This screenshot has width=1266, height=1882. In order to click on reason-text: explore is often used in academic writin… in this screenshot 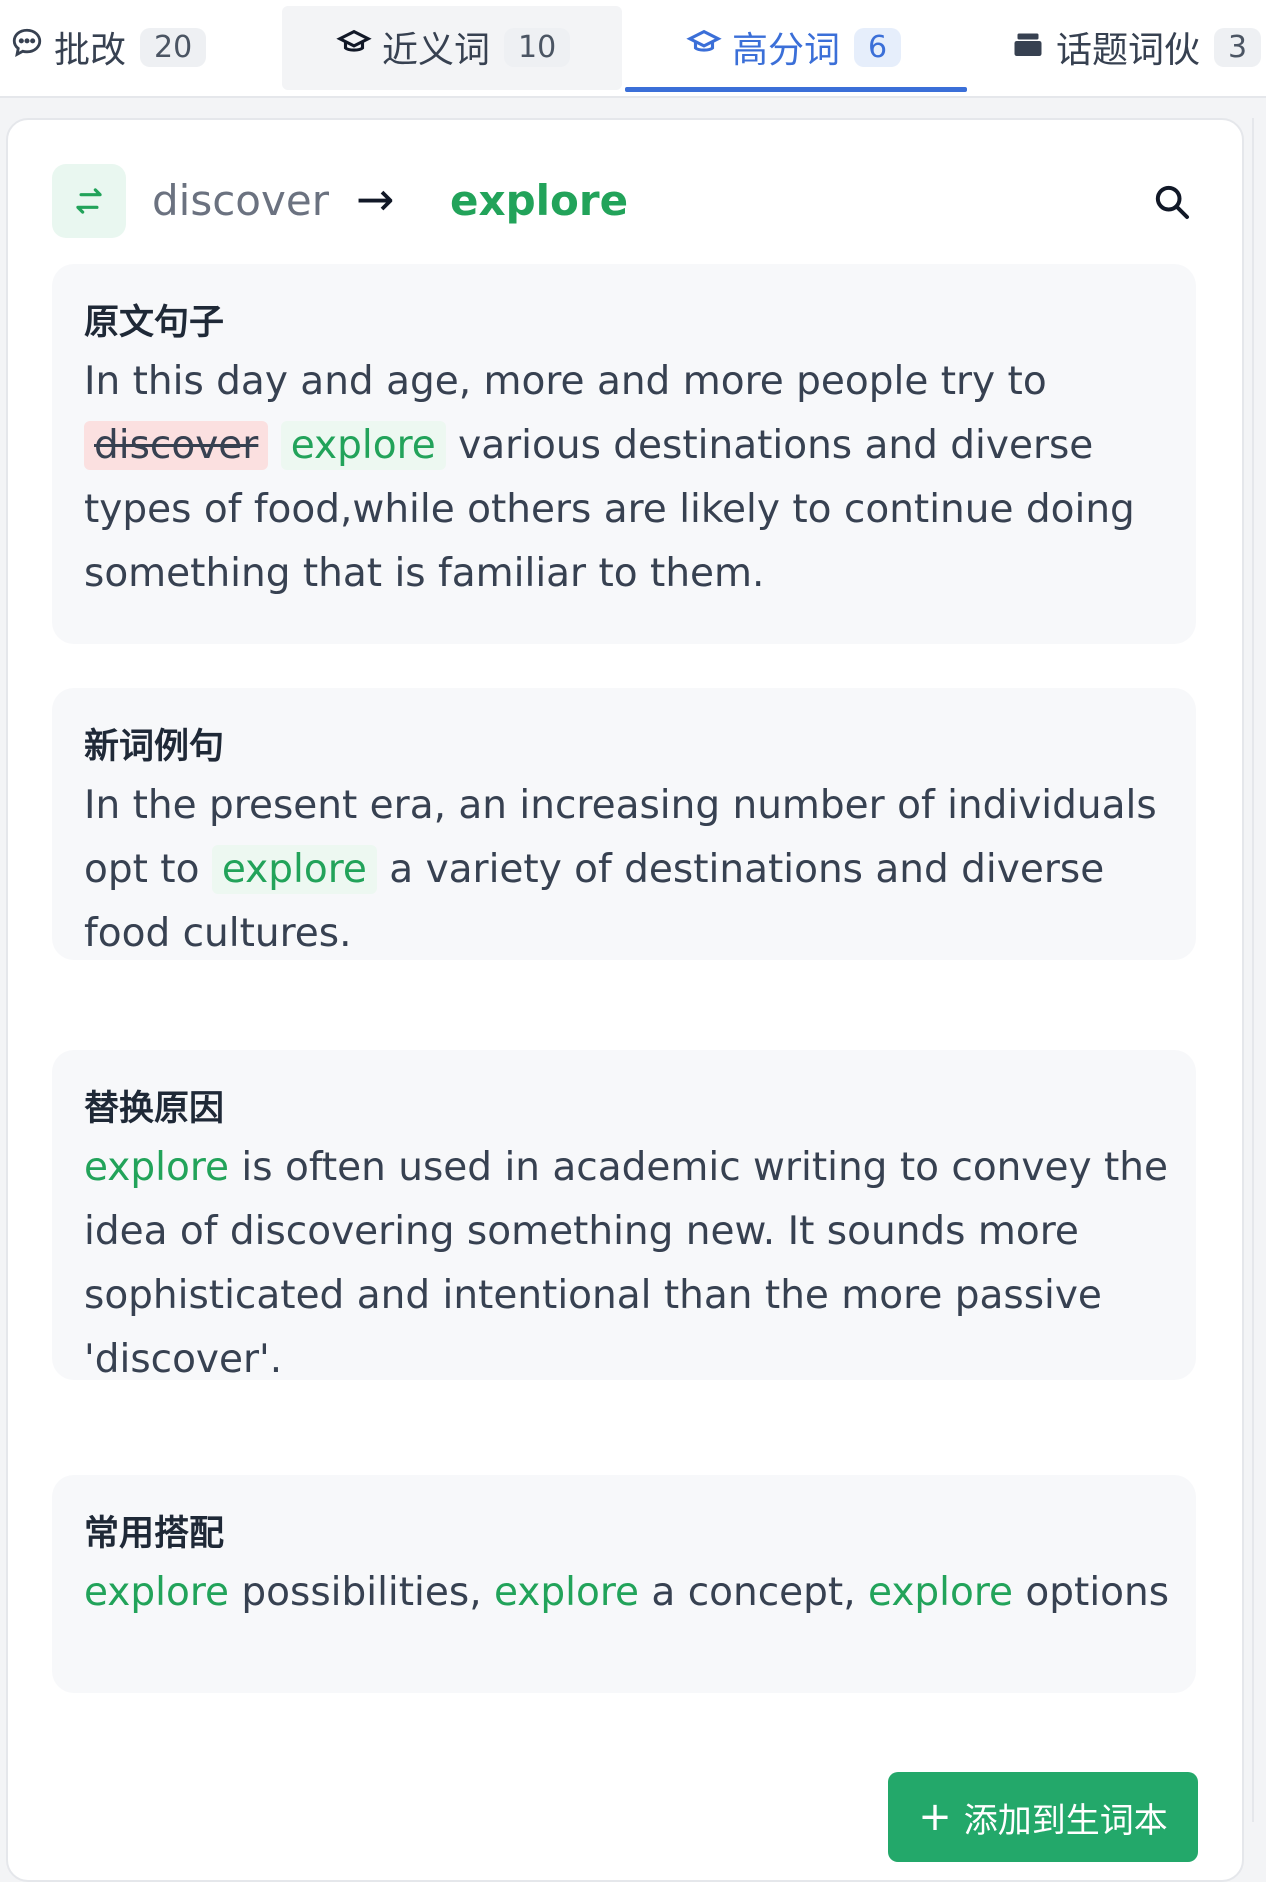, I will do `click(629, 1264)`.